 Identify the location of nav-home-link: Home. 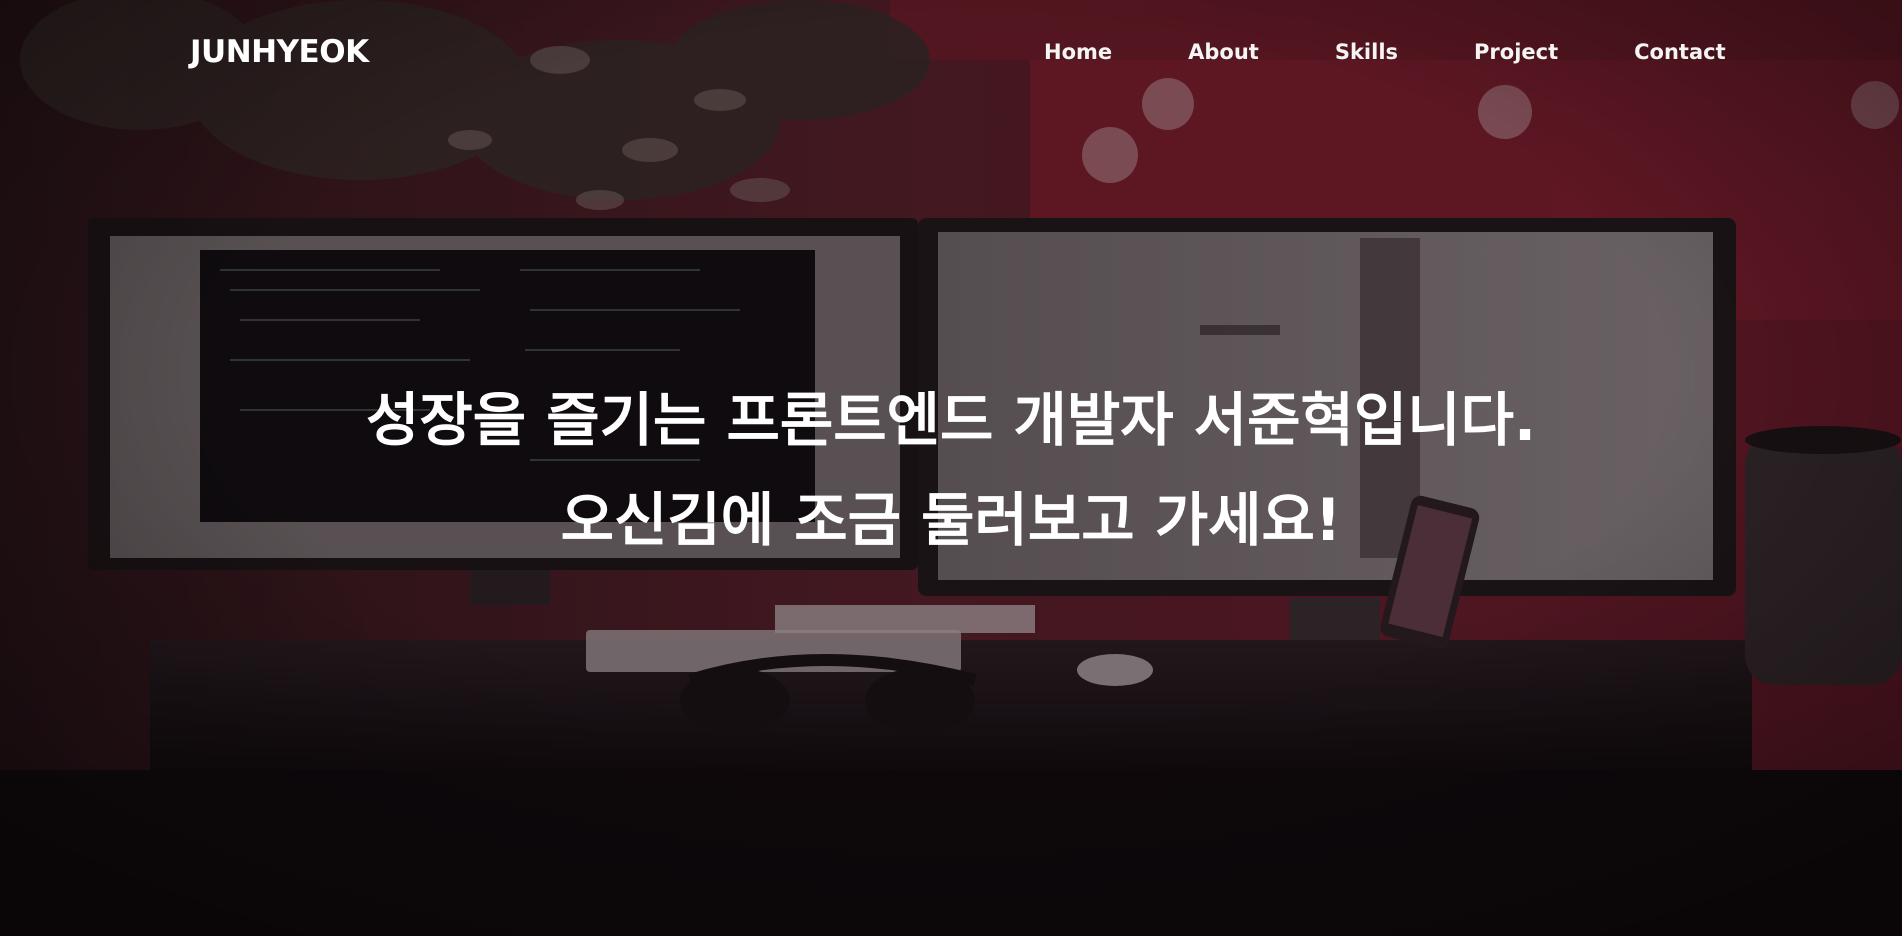
(1078, 52).